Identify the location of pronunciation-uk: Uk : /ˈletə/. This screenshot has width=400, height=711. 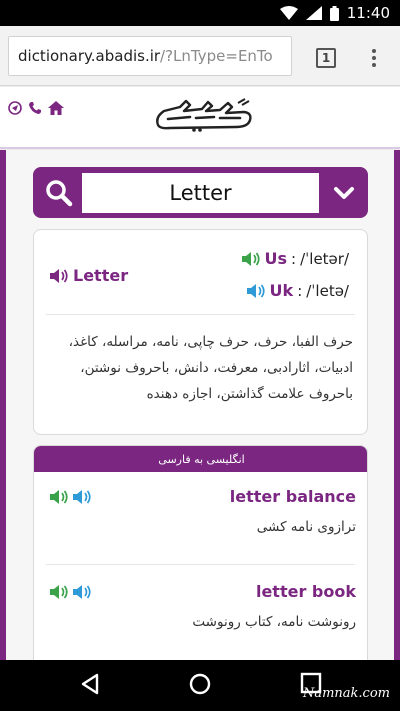
(297, 290).